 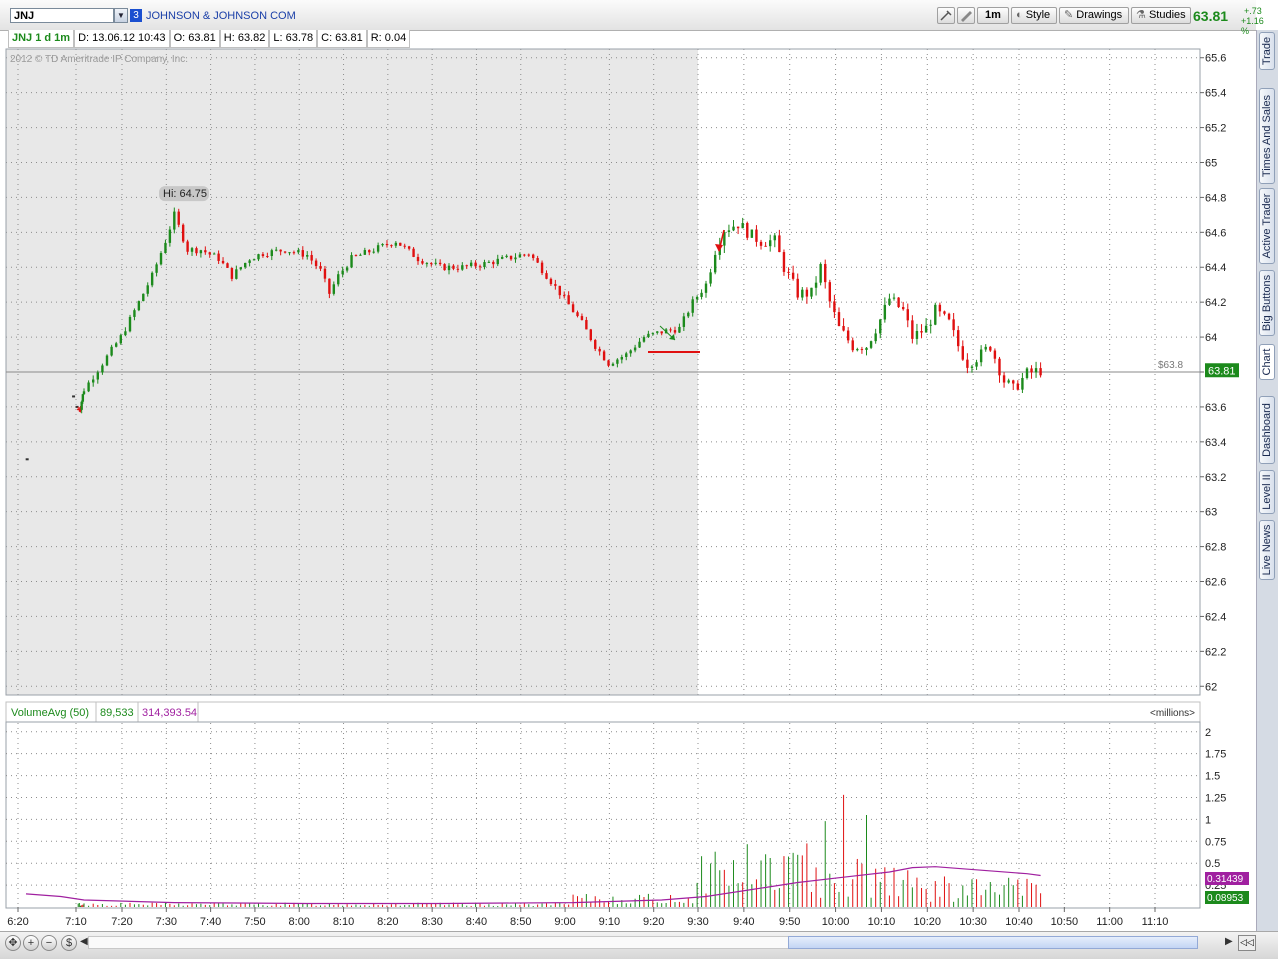 I want to click on drawings-button: ✎ Drawings, so click(x=1094, y=15).